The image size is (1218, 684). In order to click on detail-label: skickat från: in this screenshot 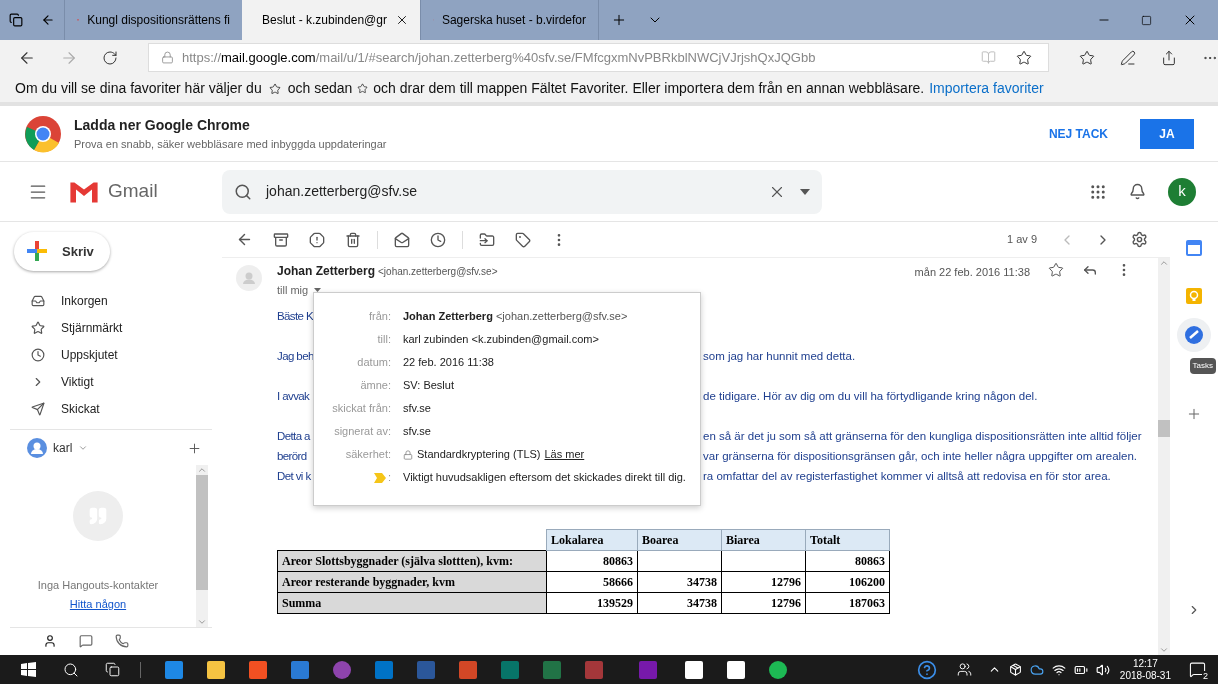, I will do `click(361, 409)`.